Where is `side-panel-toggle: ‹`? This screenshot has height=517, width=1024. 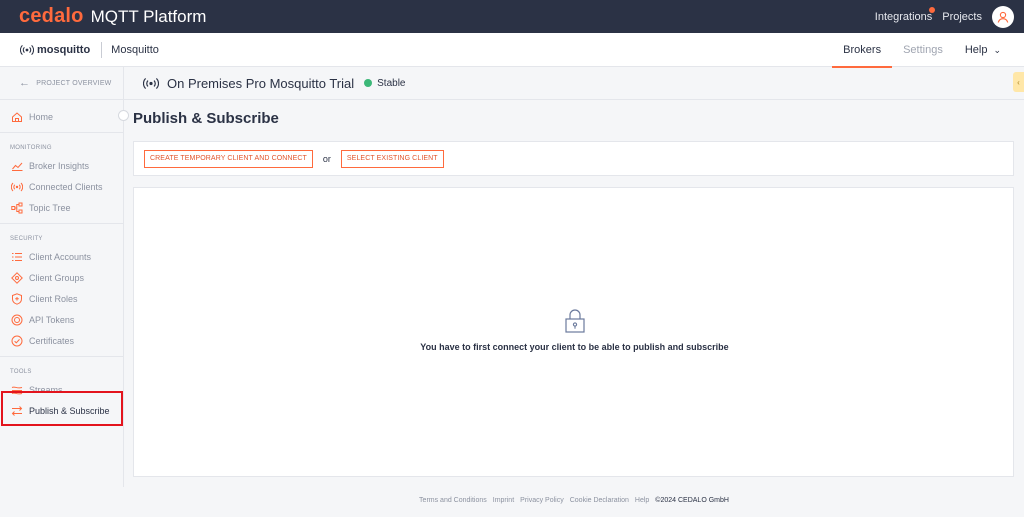 side-panel-toggle: ‹ is located at coordinates (1018, 82).